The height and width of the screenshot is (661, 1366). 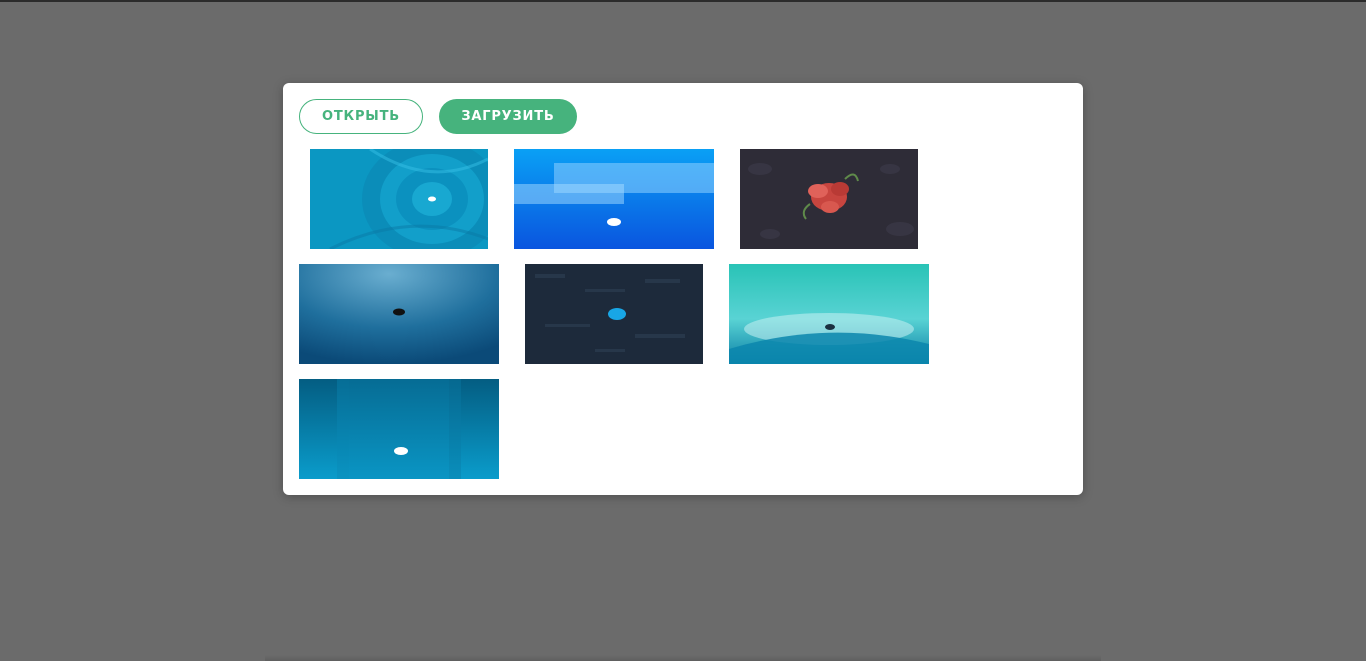 I want to click on wallpaper-thumb-dark-flower, so click(x=829, y=199).